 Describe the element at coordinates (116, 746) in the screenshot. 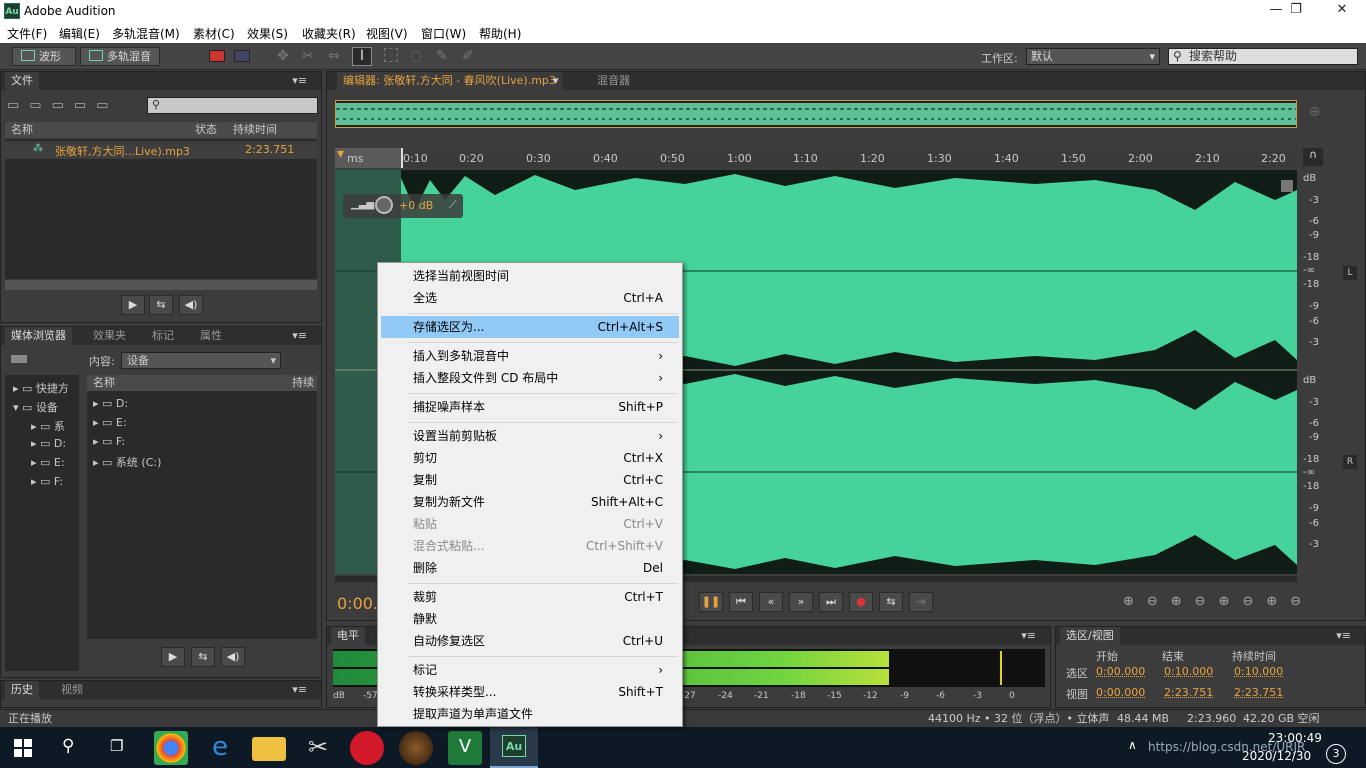

I see `task-view-icon: ❐` at that location.